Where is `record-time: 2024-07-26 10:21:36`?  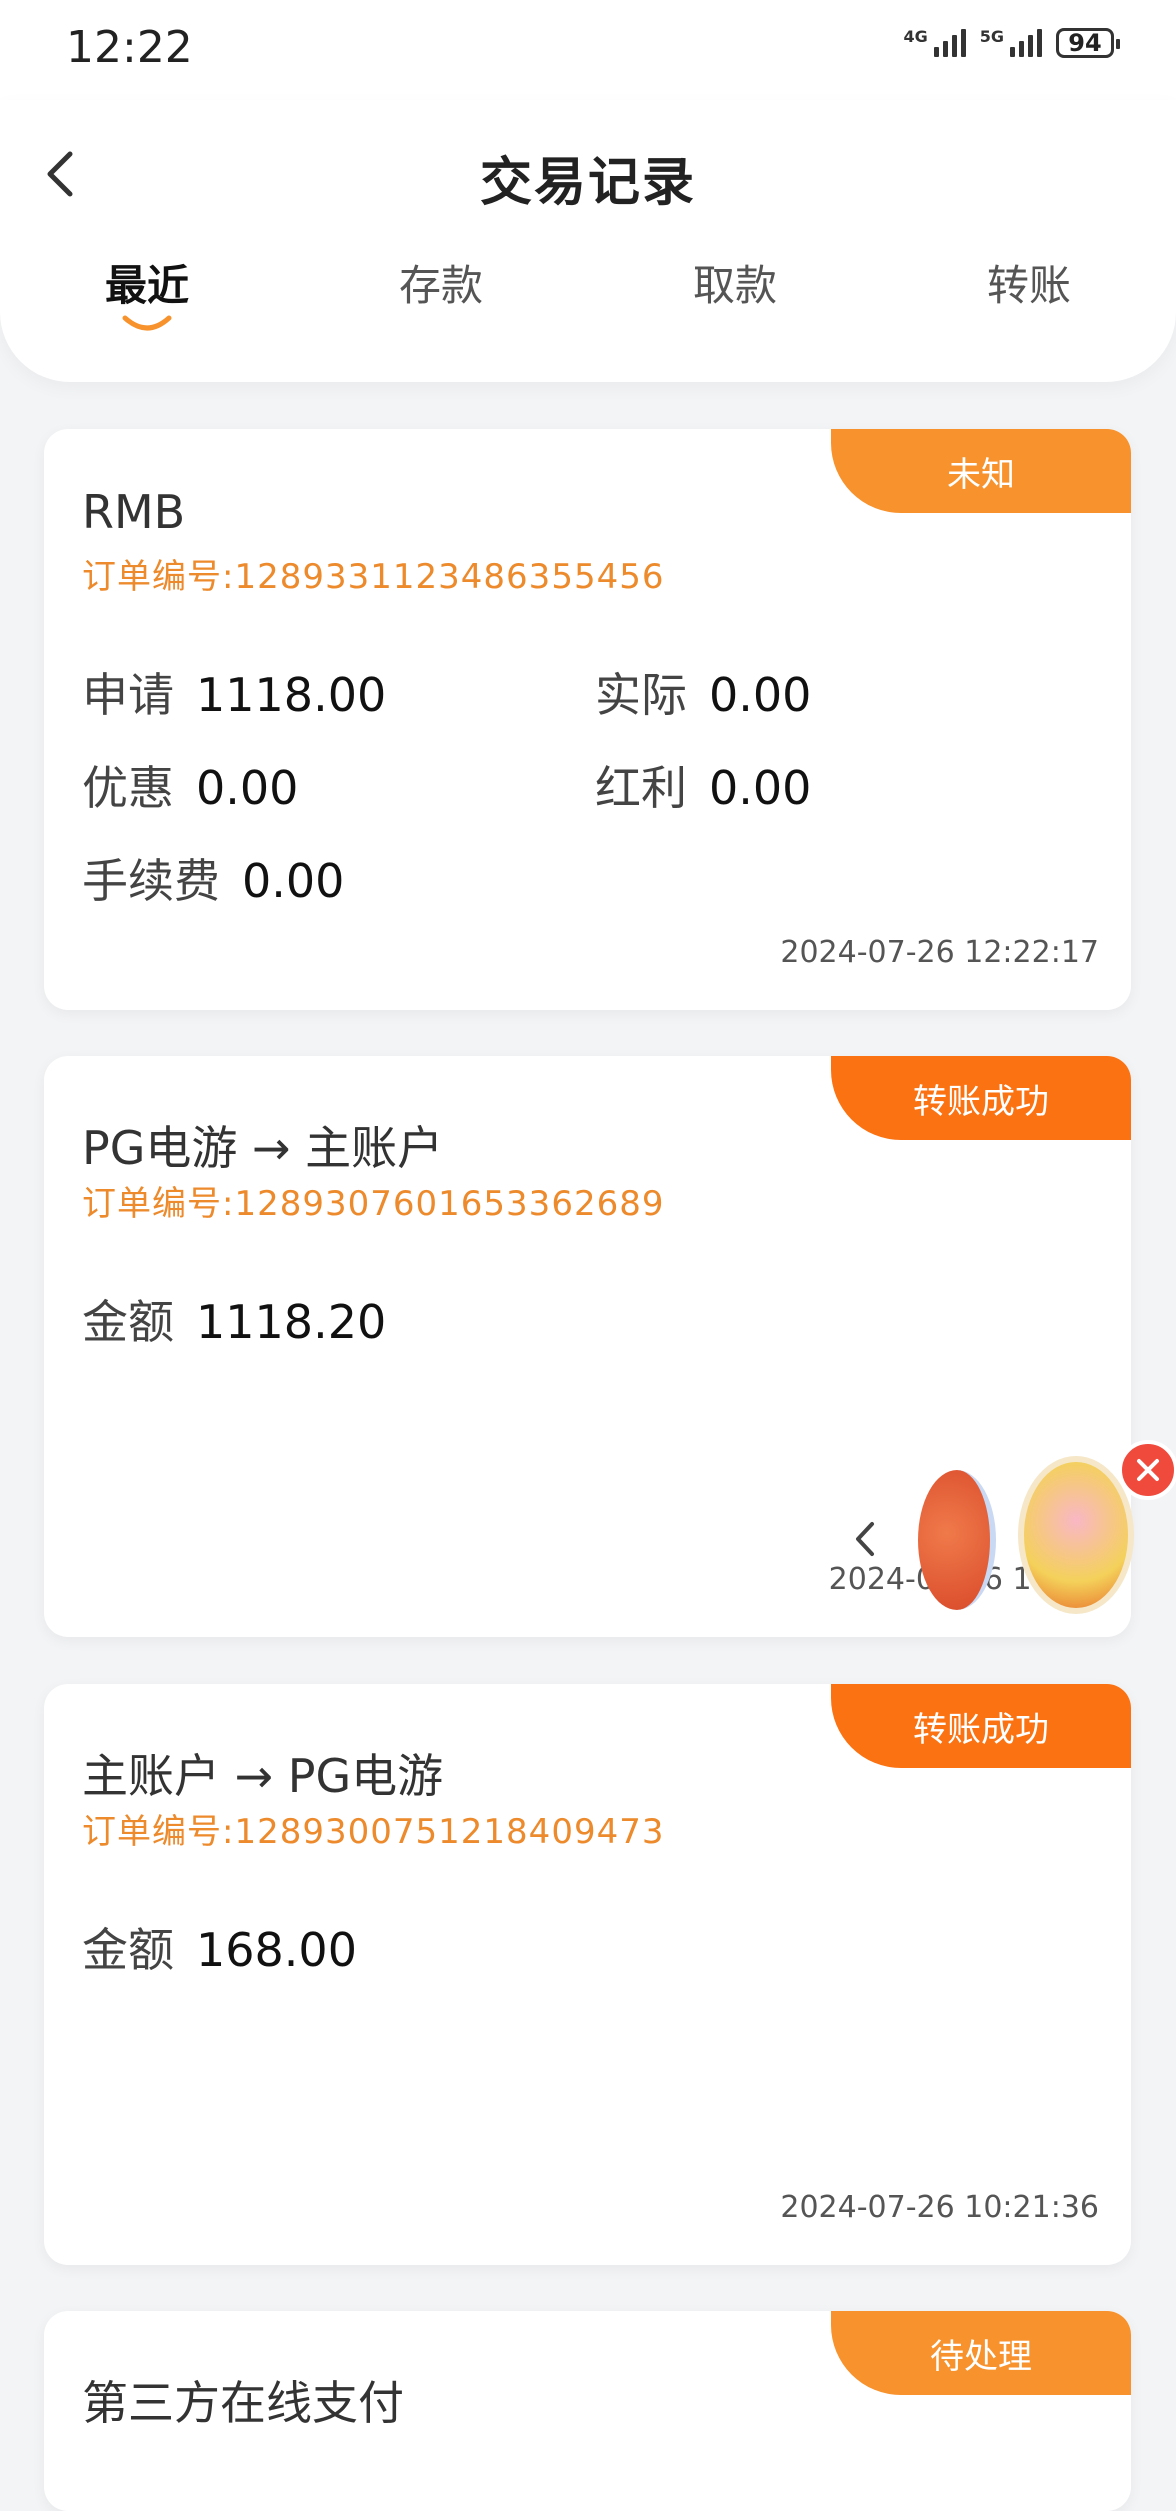
record-time: 2024-07-26 10:21:36 is located at coordinates (939, 2207).